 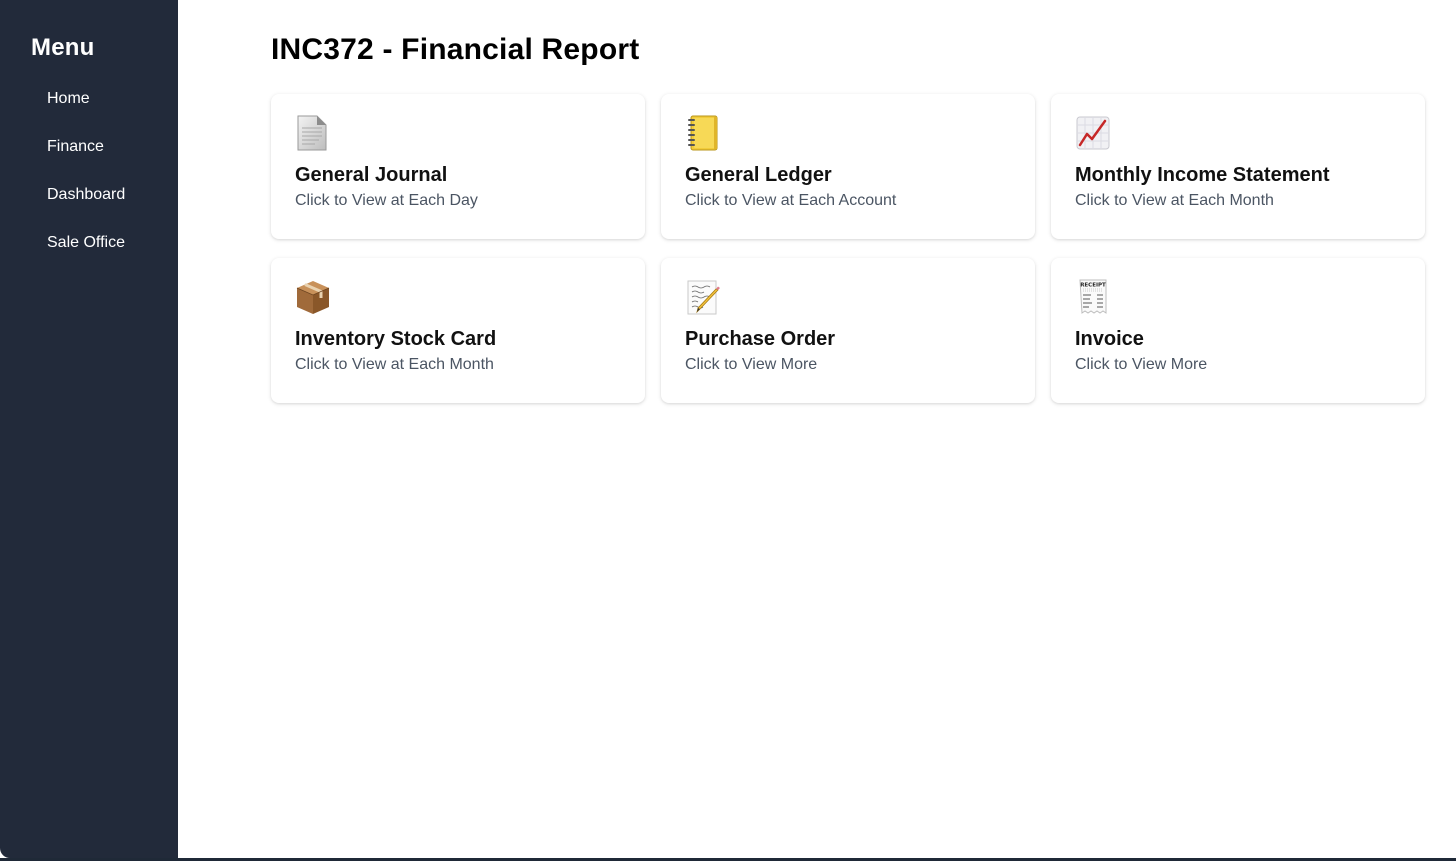 I want to click on sidebar-item-finance: Finance, so click(x=89, y=155).